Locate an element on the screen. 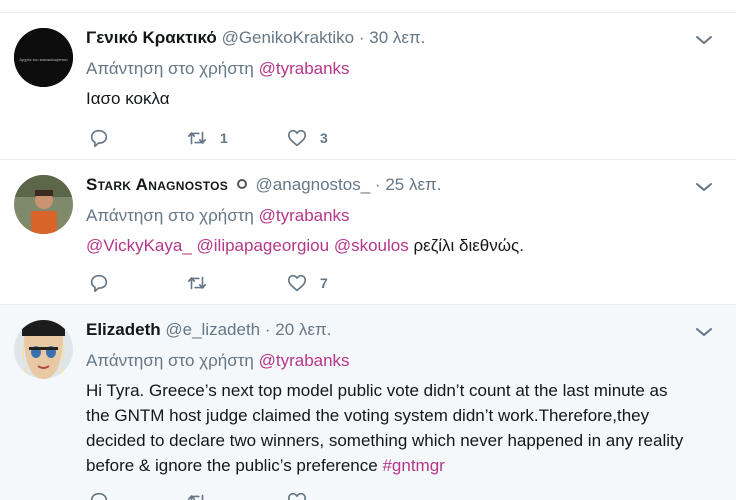 The image size is (736, 500). tweet-header: Elizadeth @e_lizadeth · 20 λεπ. is located at coordinates (399, 331).